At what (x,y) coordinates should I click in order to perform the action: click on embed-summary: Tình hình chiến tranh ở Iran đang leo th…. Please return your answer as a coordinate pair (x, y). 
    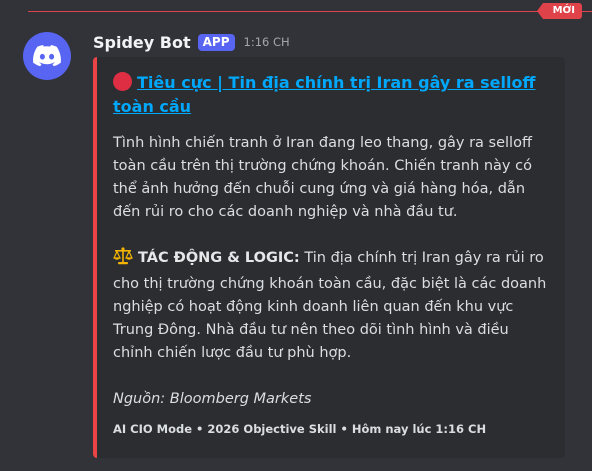
    Looking at the image, I should click on (322, 177).